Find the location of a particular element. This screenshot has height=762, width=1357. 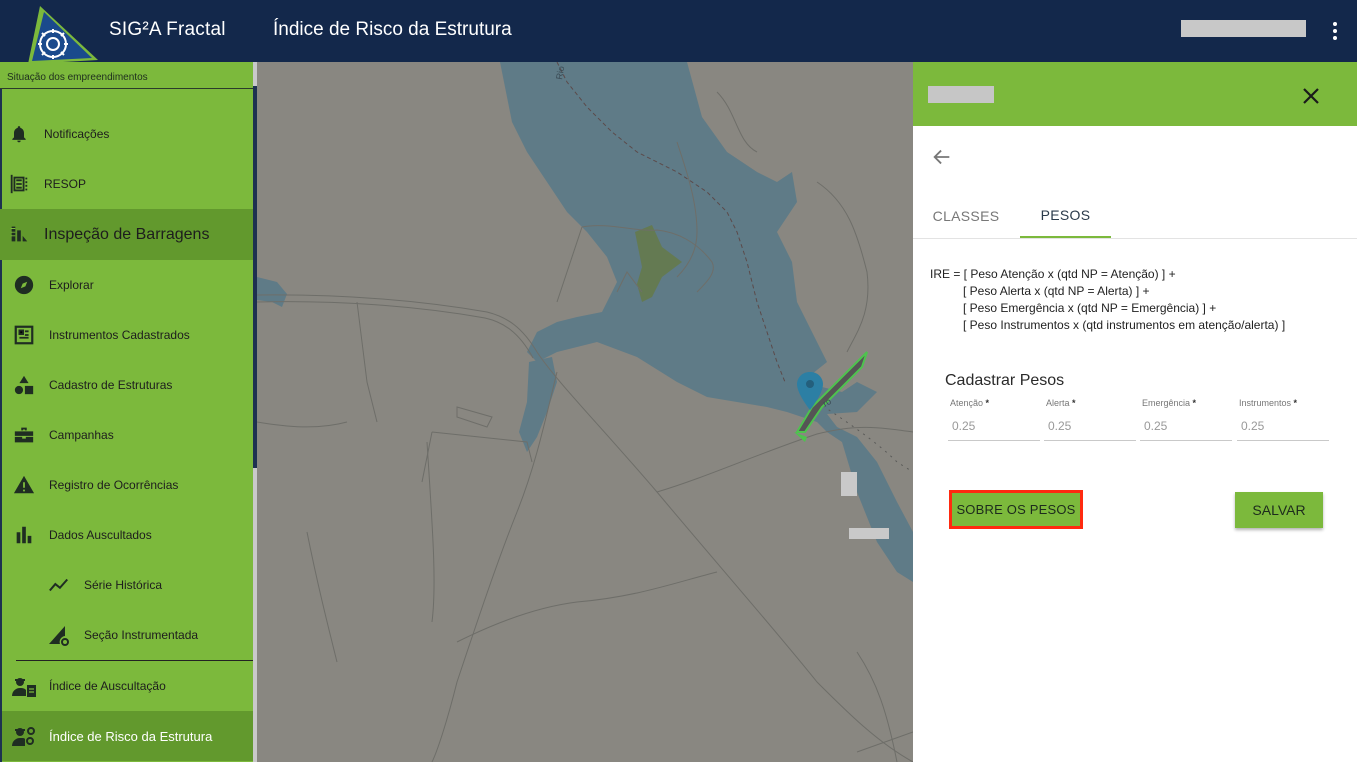

sidebar-item-label: Registro de Ocorrências is located at coordinates (114, 485).